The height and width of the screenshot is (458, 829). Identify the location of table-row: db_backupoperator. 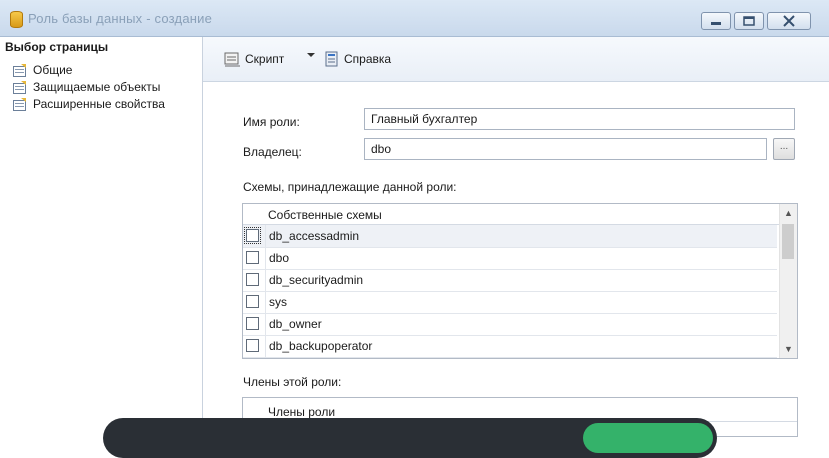
(510, 346).